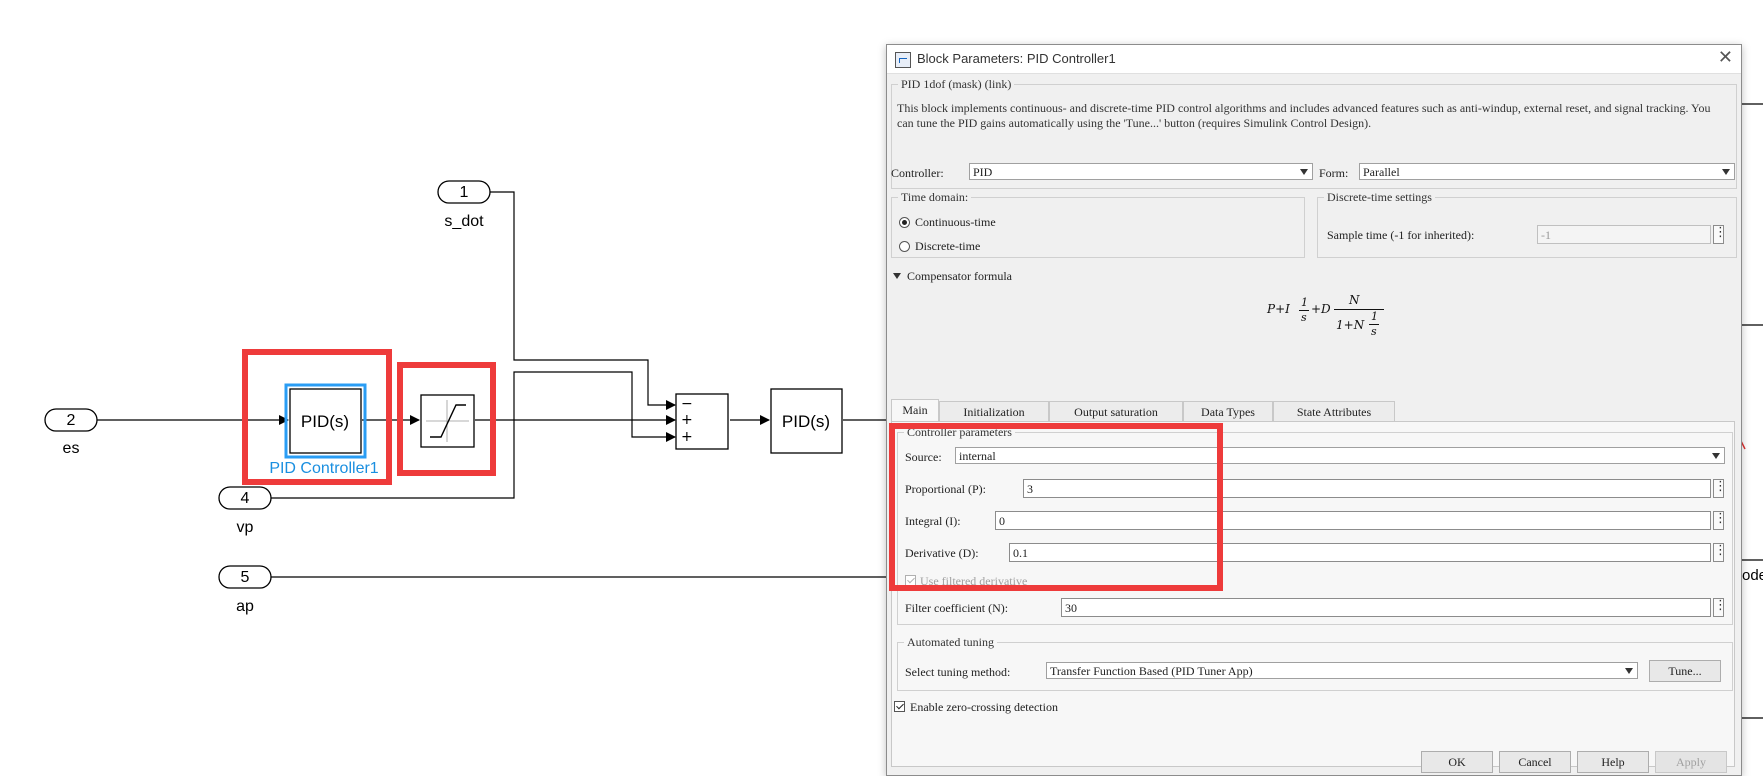  What do you see at coordinates (1304, 317) in the screenshot?
I see `formula-frac-den: s` at bounding box center [1304, 317].